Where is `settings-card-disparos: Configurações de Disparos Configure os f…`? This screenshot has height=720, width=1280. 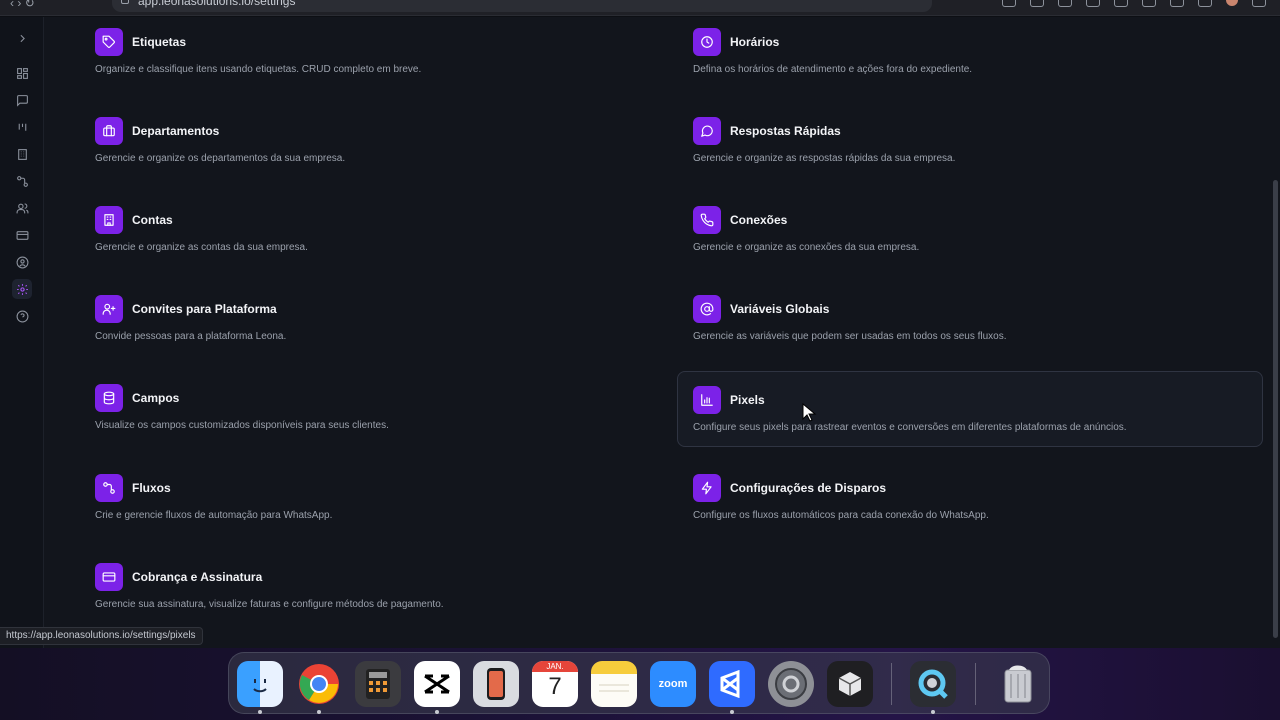
settings-card-disparos: Configurações de Disparos Configure os f… is located at coordinates (970, 497).